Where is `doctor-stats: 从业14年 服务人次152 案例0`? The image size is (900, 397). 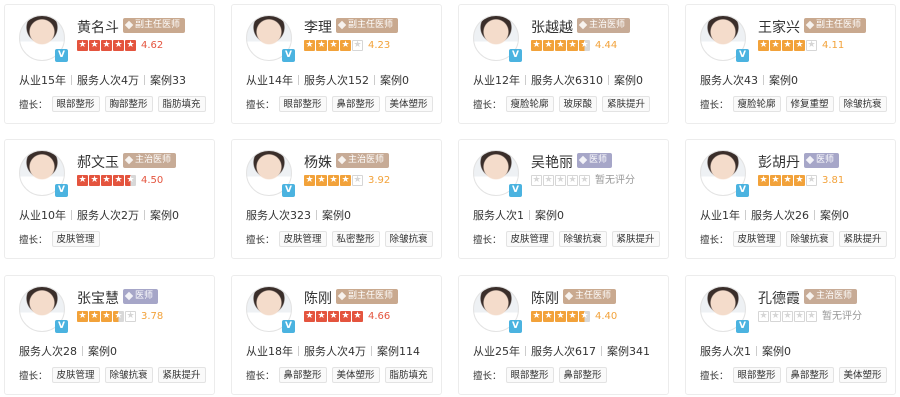
doctor-stats: 从业14年 服务人次152 案例0 is located at coordinates (327, 80).